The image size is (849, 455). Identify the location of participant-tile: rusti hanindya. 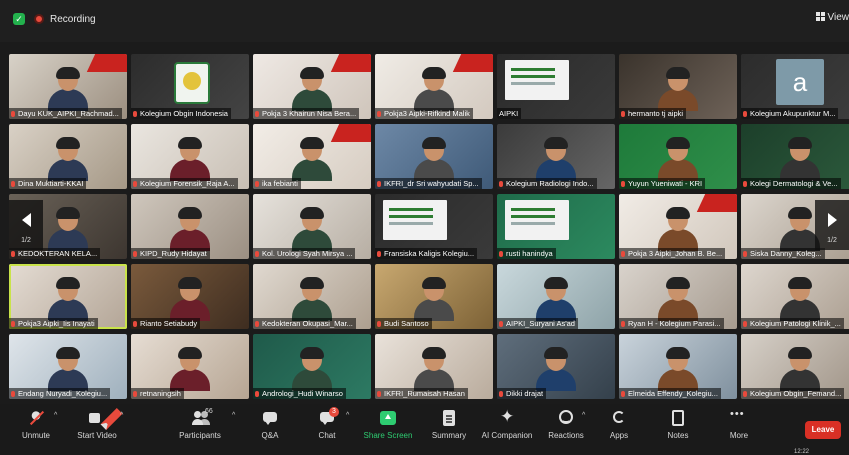
(556, 226).